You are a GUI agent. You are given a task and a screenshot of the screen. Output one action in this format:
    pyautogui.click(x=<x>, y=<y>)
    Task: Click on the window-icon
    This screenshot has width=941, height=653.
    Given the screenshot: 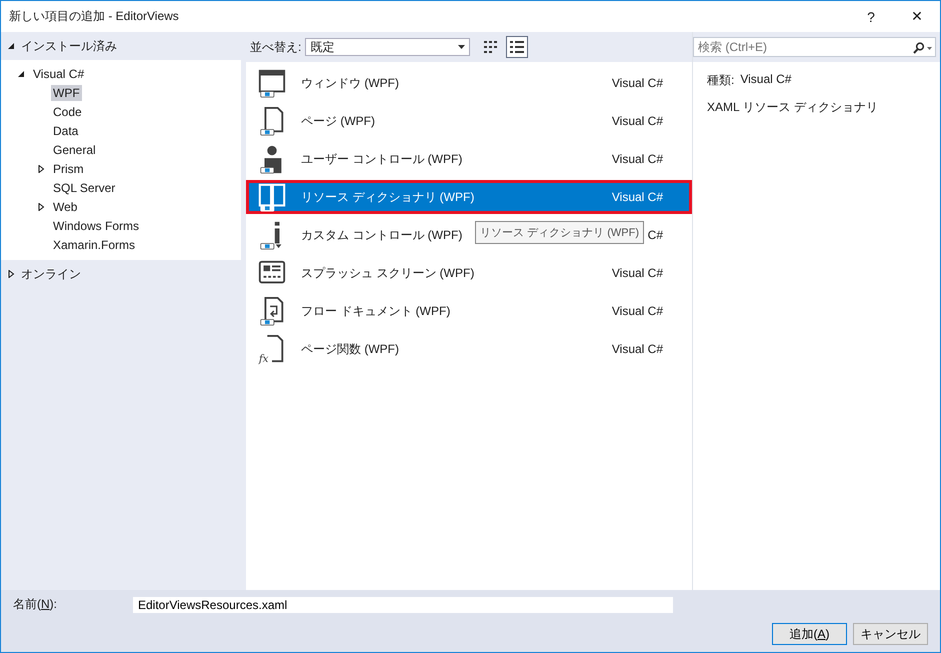 What is the action you would take?
    pyautogui.click(x=272, y=83)
    